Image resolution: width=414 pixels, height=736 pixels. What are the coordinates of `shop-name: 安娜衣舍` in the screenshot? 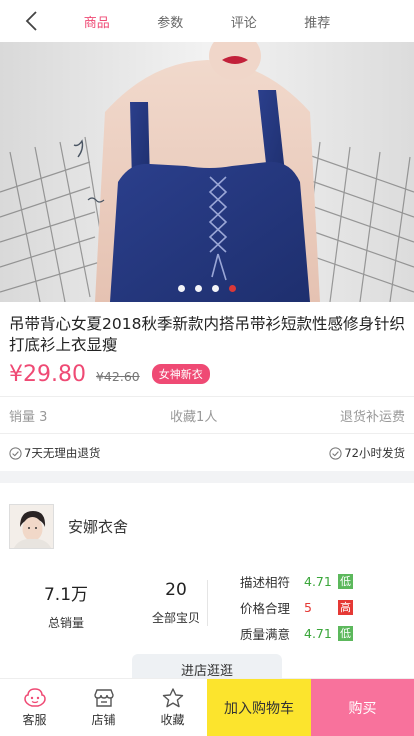 It's located at (98, 526).